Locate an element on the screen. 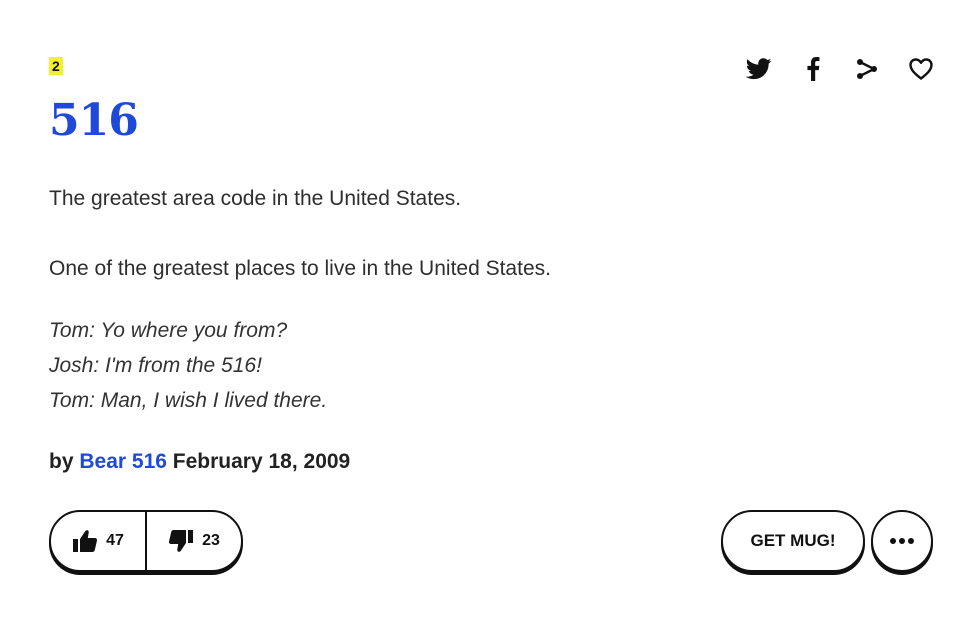  more-dots-icon is located at coordinates (902, 541).